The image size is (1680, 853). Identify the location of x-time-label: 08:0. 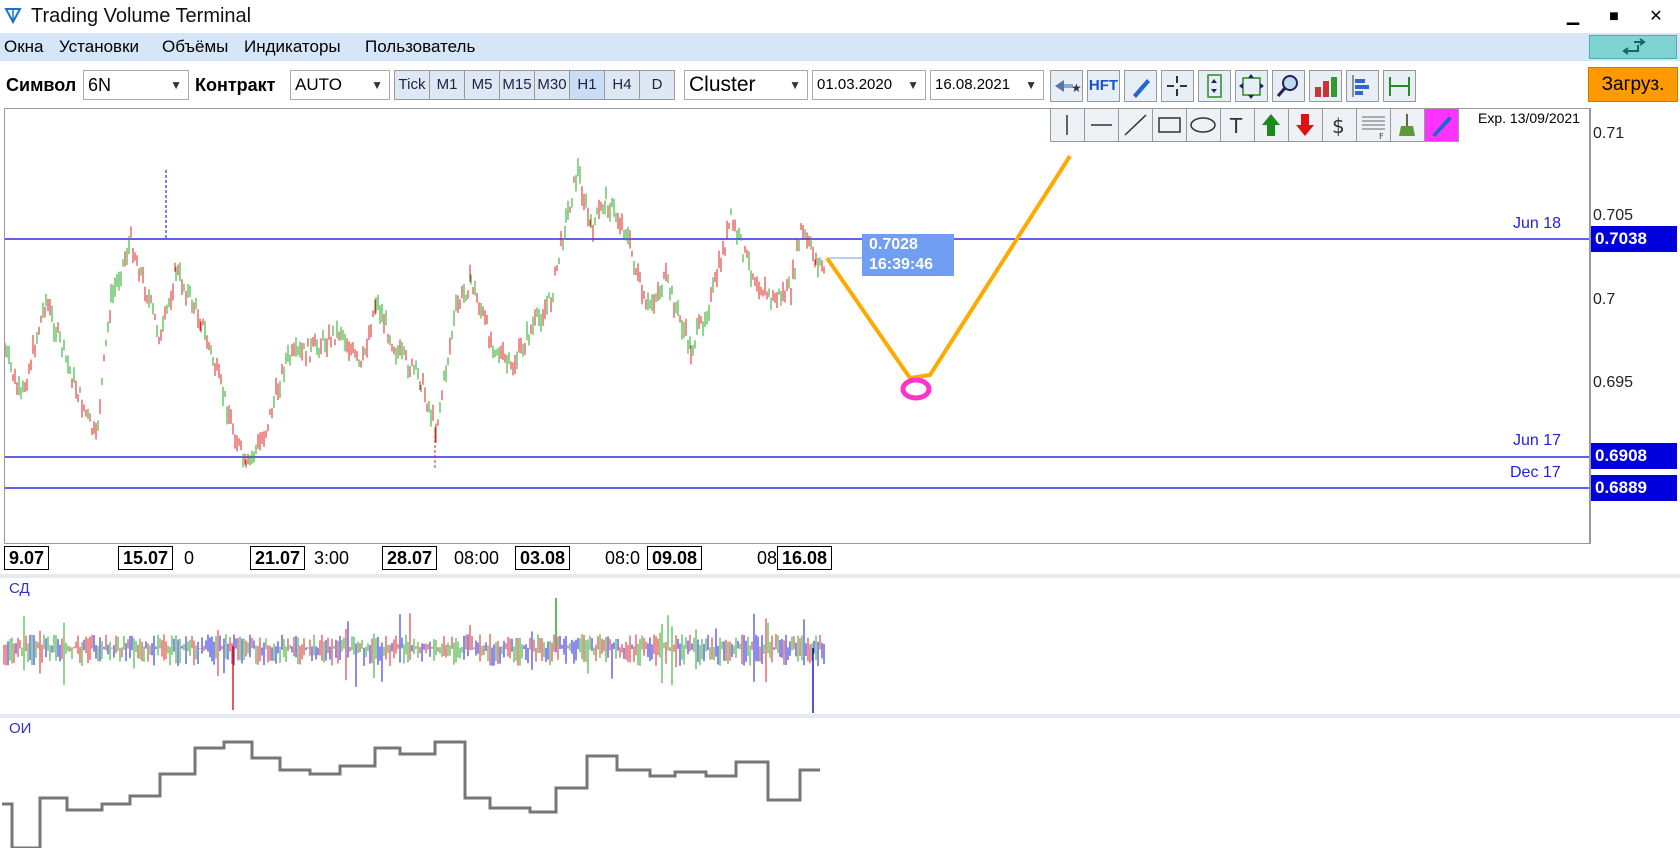
(623, 558).